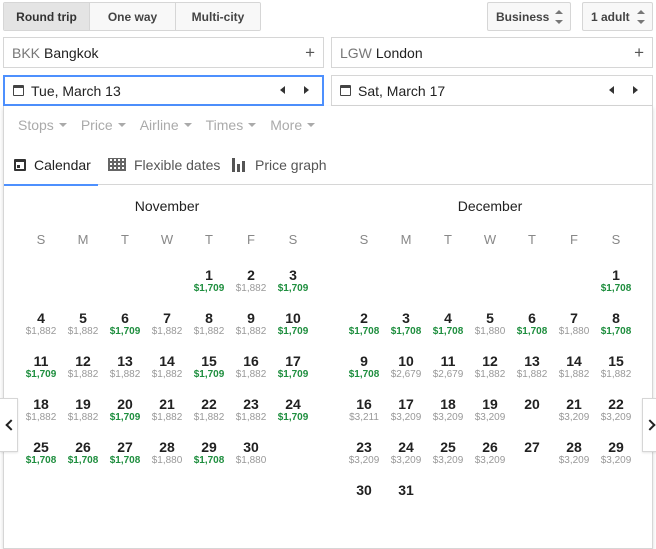 This screenshot has height=549, width=656. What do you see at coordinates (293, 361) in the screenshot?
I see `day-number: 17` at bounding box center [293, 361].